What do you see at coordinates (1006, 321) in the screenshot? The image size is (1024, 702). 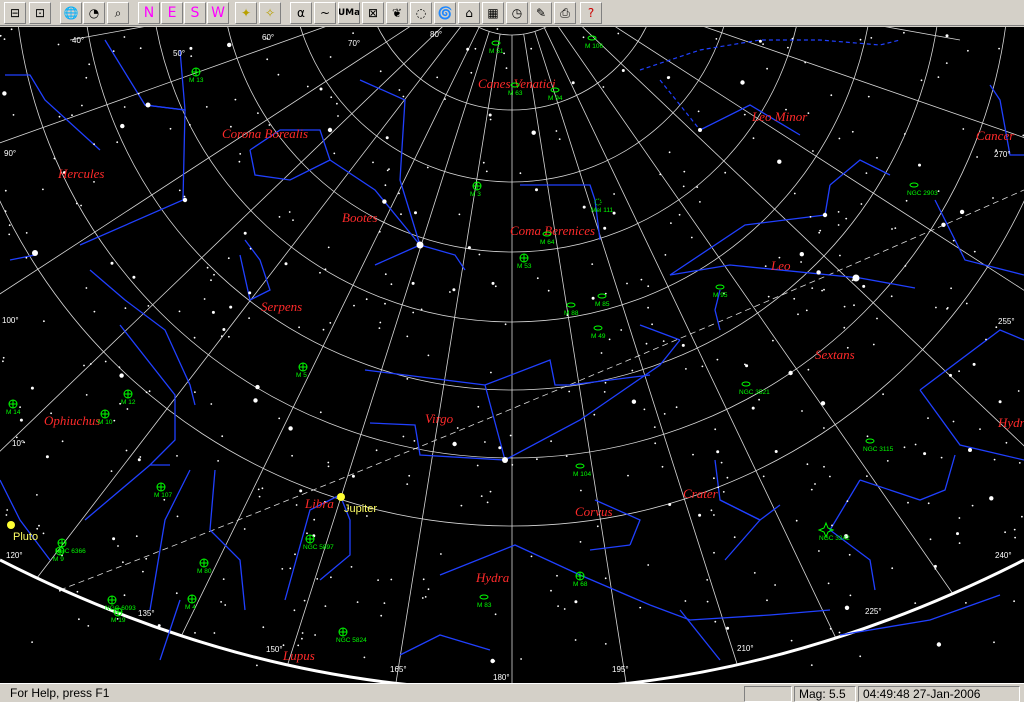 I see `grid-label: 255°` at bounding box center [1006, 321].